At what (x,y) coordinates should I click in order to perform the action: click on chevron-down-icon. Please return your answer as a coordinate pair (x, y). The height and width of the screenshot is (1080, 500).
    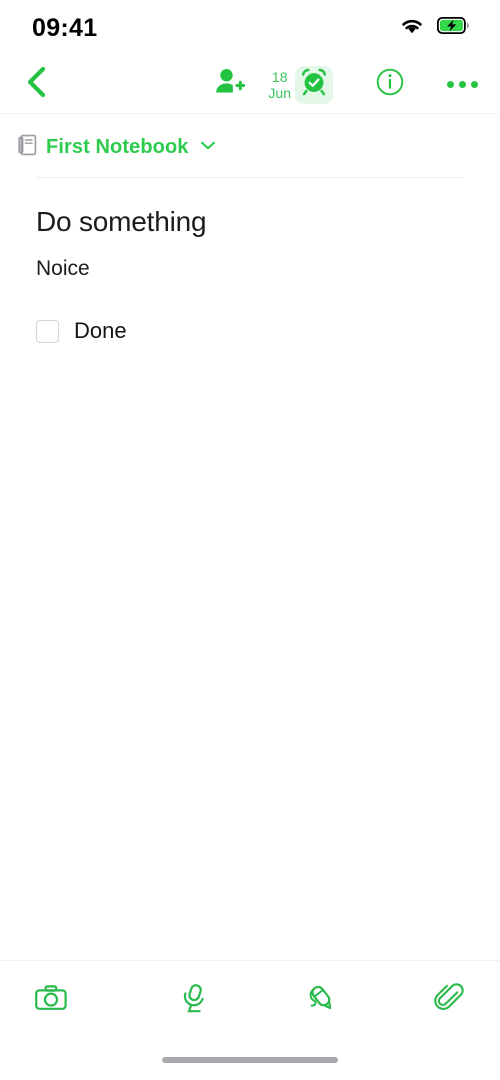
    Looking at the image, I should click on (208, 147).